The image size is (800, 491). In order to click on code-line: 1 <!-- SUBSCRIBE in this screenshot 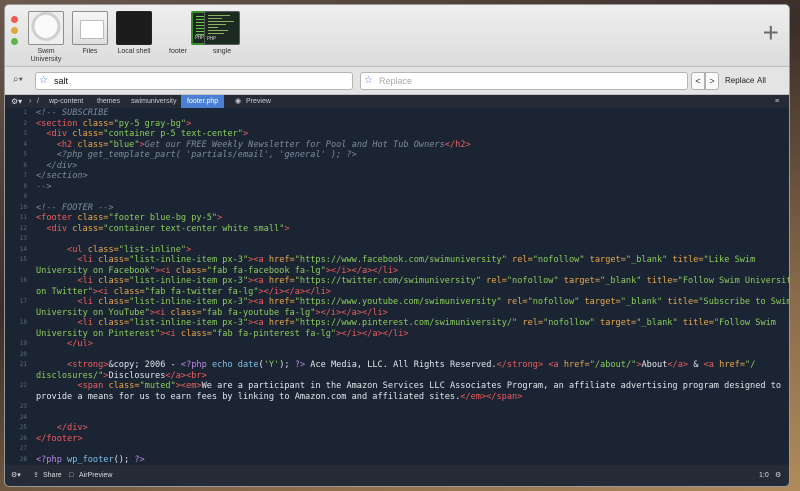, I will do `click(397, 113)`.